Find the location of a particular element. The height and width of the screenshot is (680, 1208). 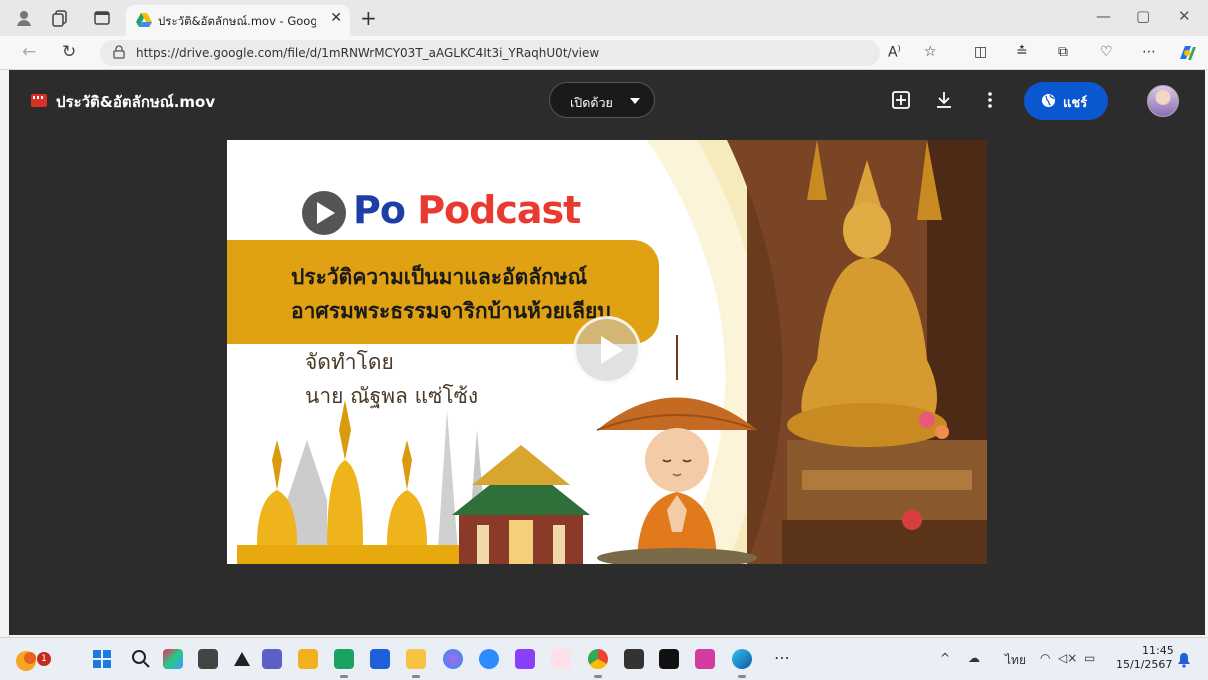

meet-app-icon is located at coordinates (344, 663).